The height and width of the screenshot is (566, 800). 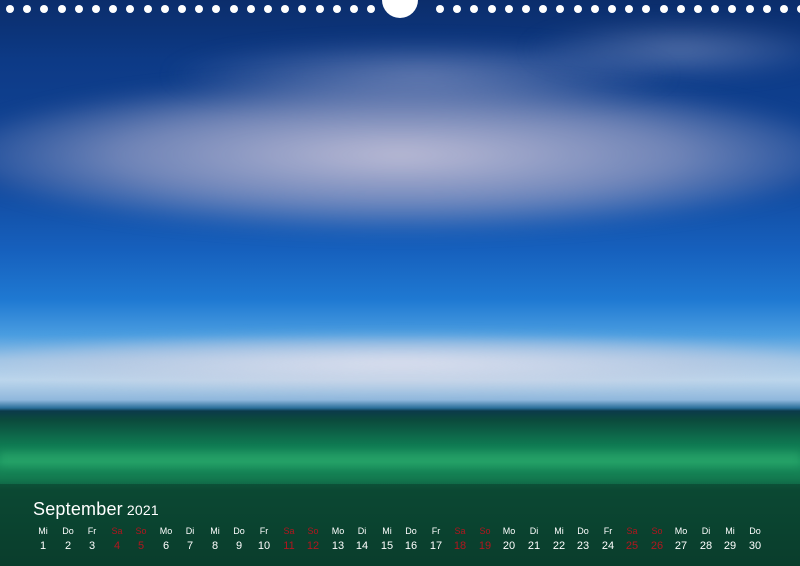 What do you see at coordinates (509, 546) in the screenshot?
I see `day-number: 20` at bounding box center [509, 546].